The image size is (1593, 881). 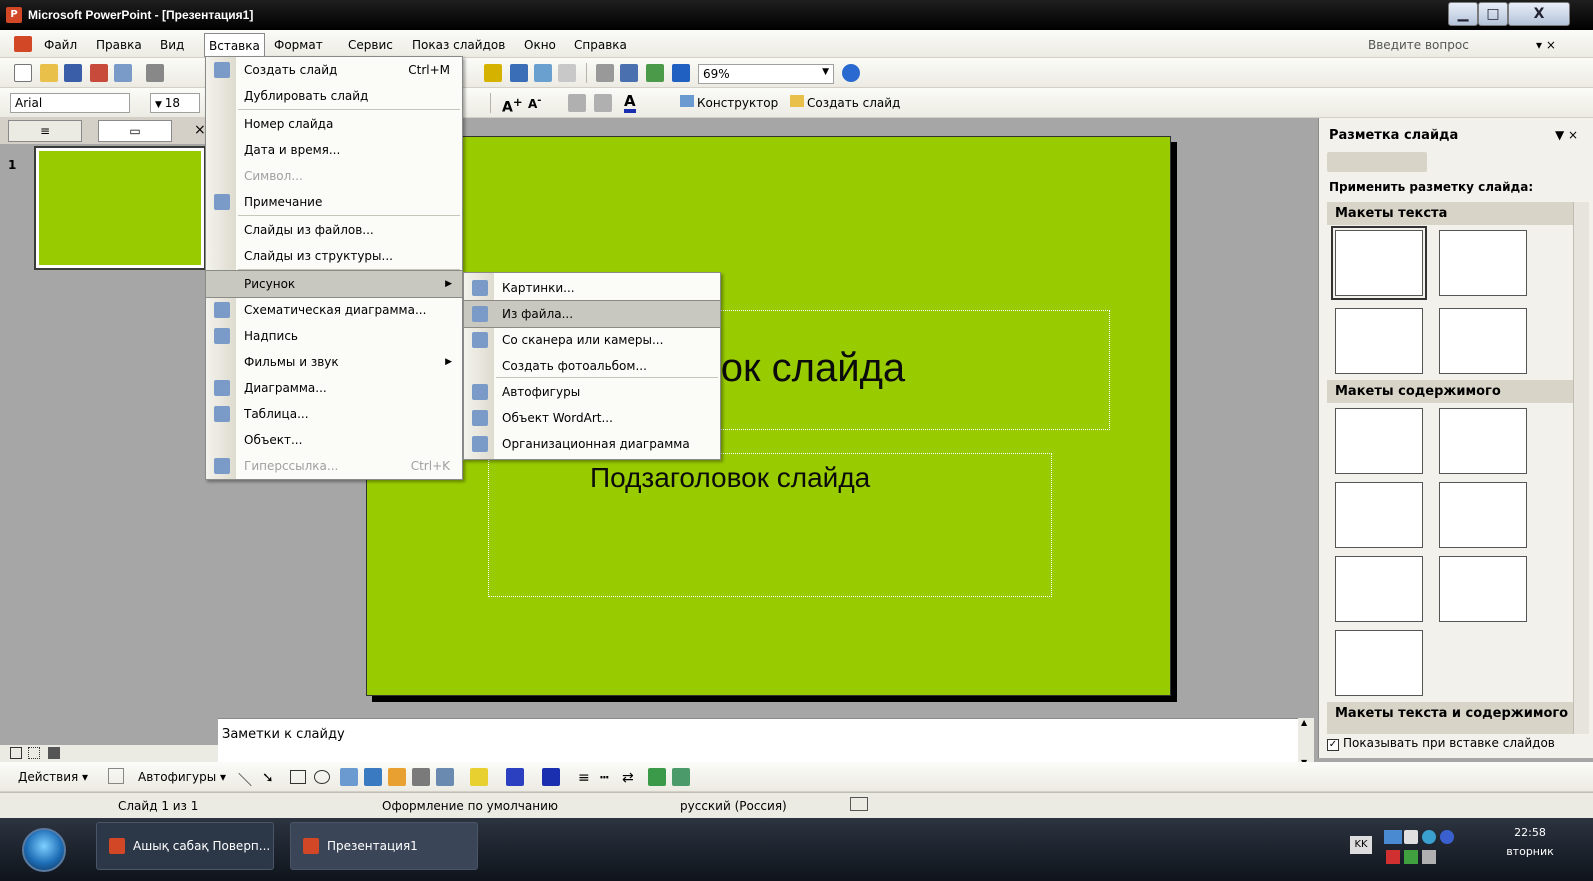 What do you see at coordinates (334, 284) in the screenshot?
I see `insert-menu-item: Рисунок ▶` at bounding box center [334, 284].